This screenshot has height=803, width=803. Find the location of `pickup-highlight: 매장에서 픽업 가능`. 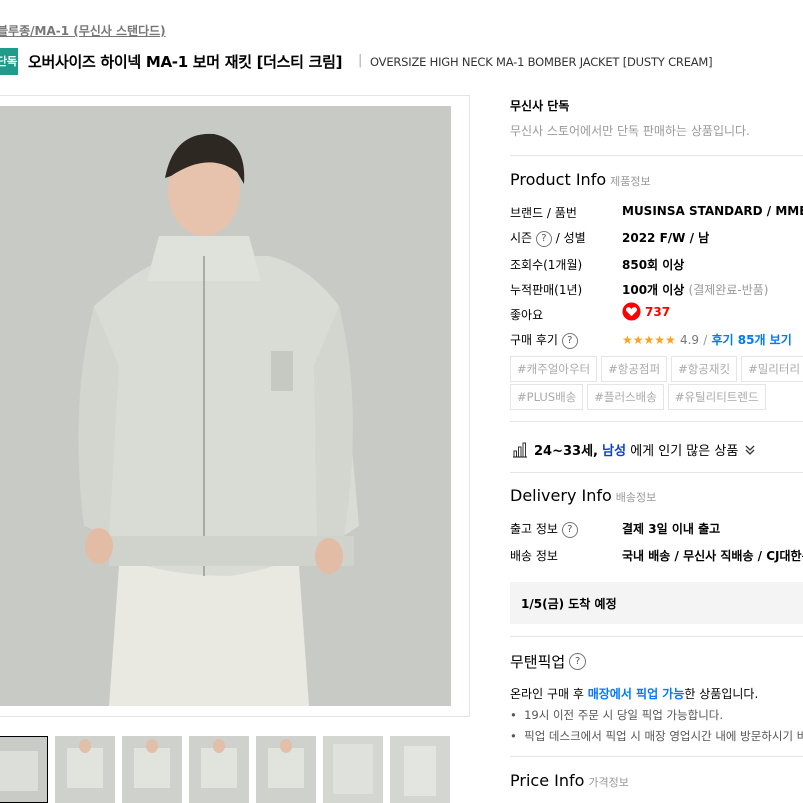

pickup-highlight: 매장에서 픽업 가능 is located at coordinates (636, 694).